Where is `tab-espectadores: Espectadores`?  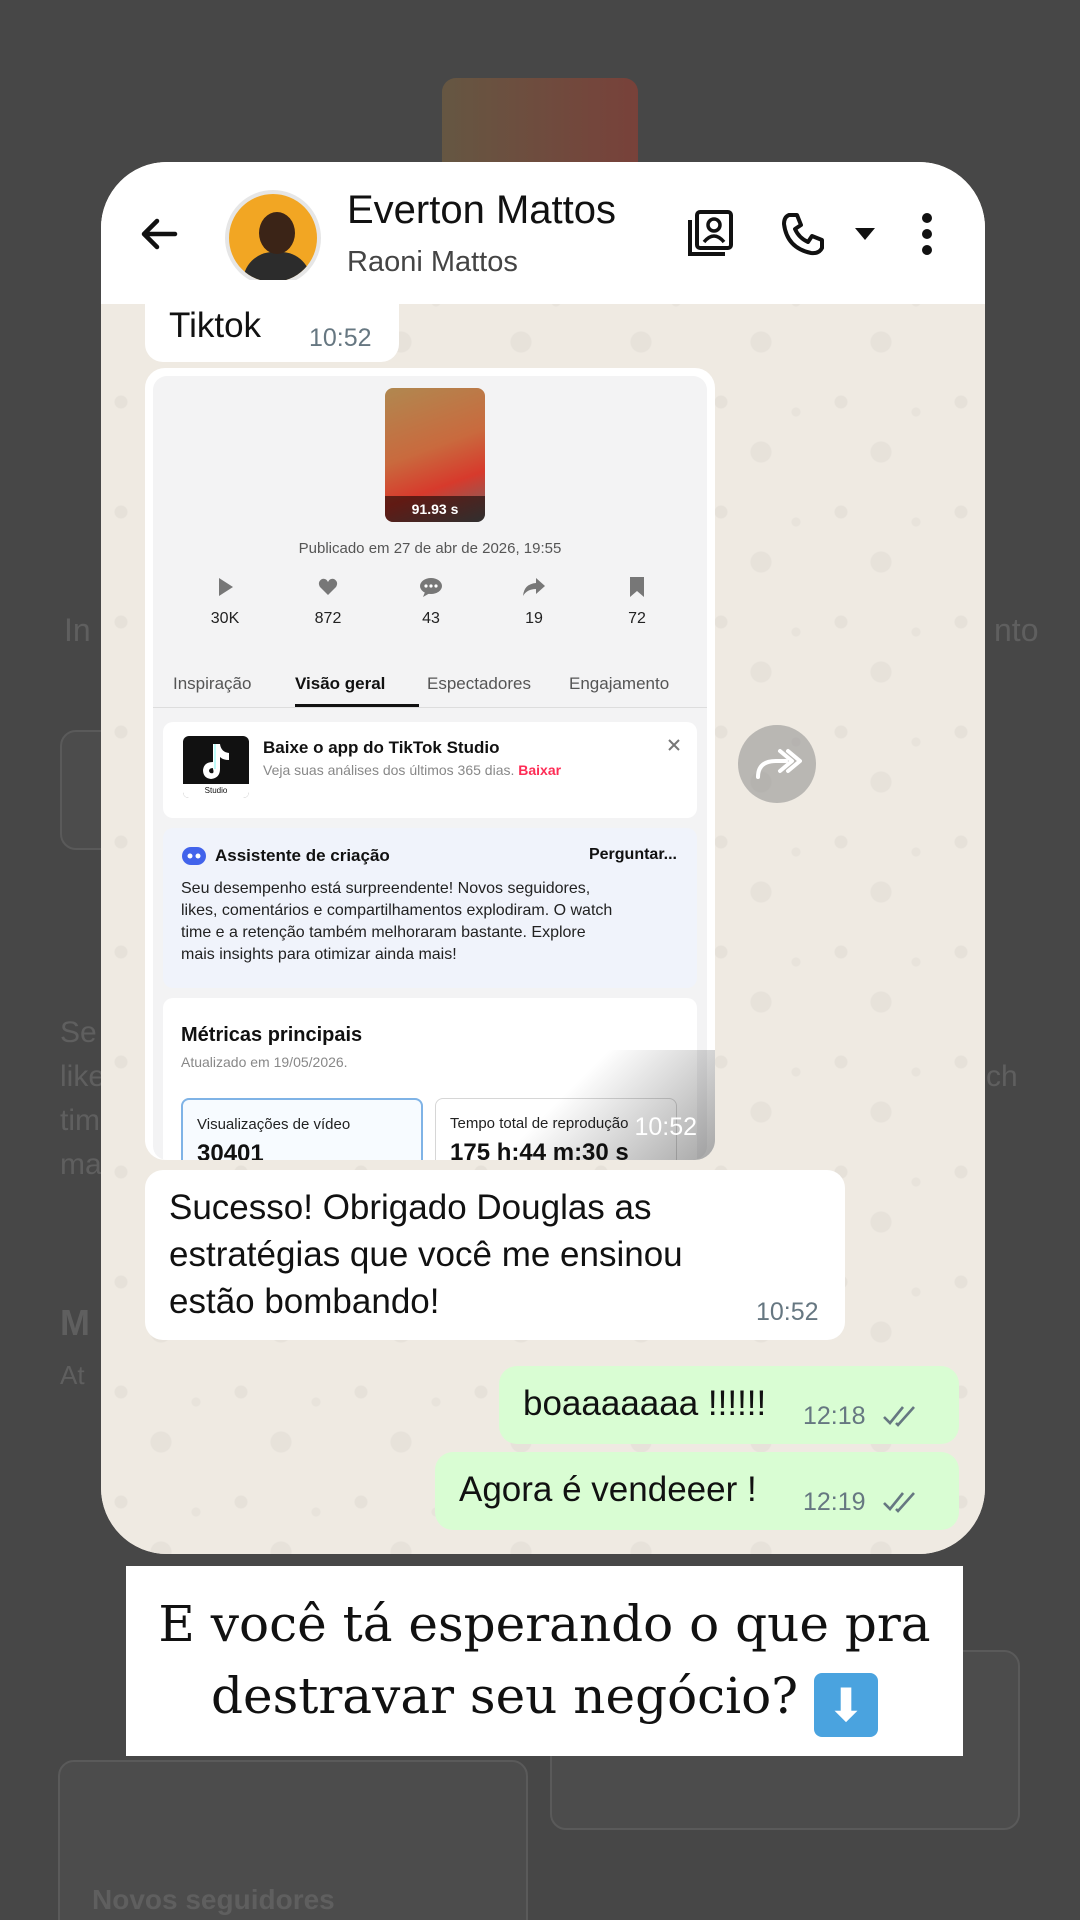 tab-espectadores: Espectadores is located at coordinates (479, 683).